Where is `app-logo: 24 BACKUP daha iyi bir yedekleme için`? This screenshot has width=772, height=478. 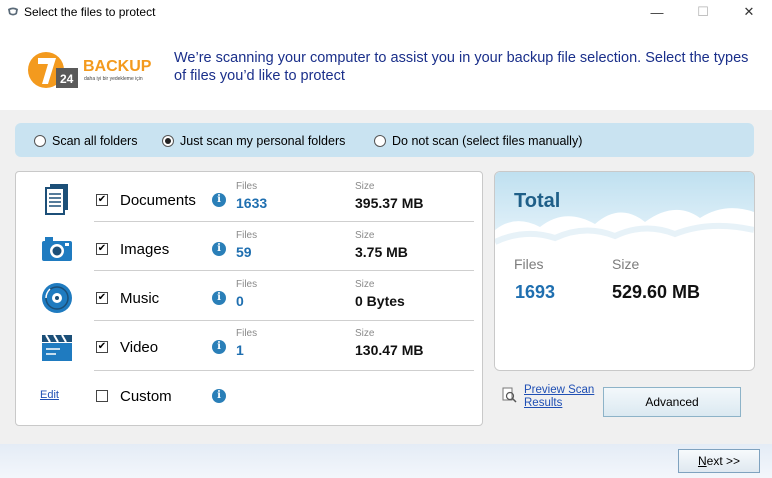
app-logo: 24 BACKUP daha iyi bir yedekleme için is located at coordinates (90, 70).